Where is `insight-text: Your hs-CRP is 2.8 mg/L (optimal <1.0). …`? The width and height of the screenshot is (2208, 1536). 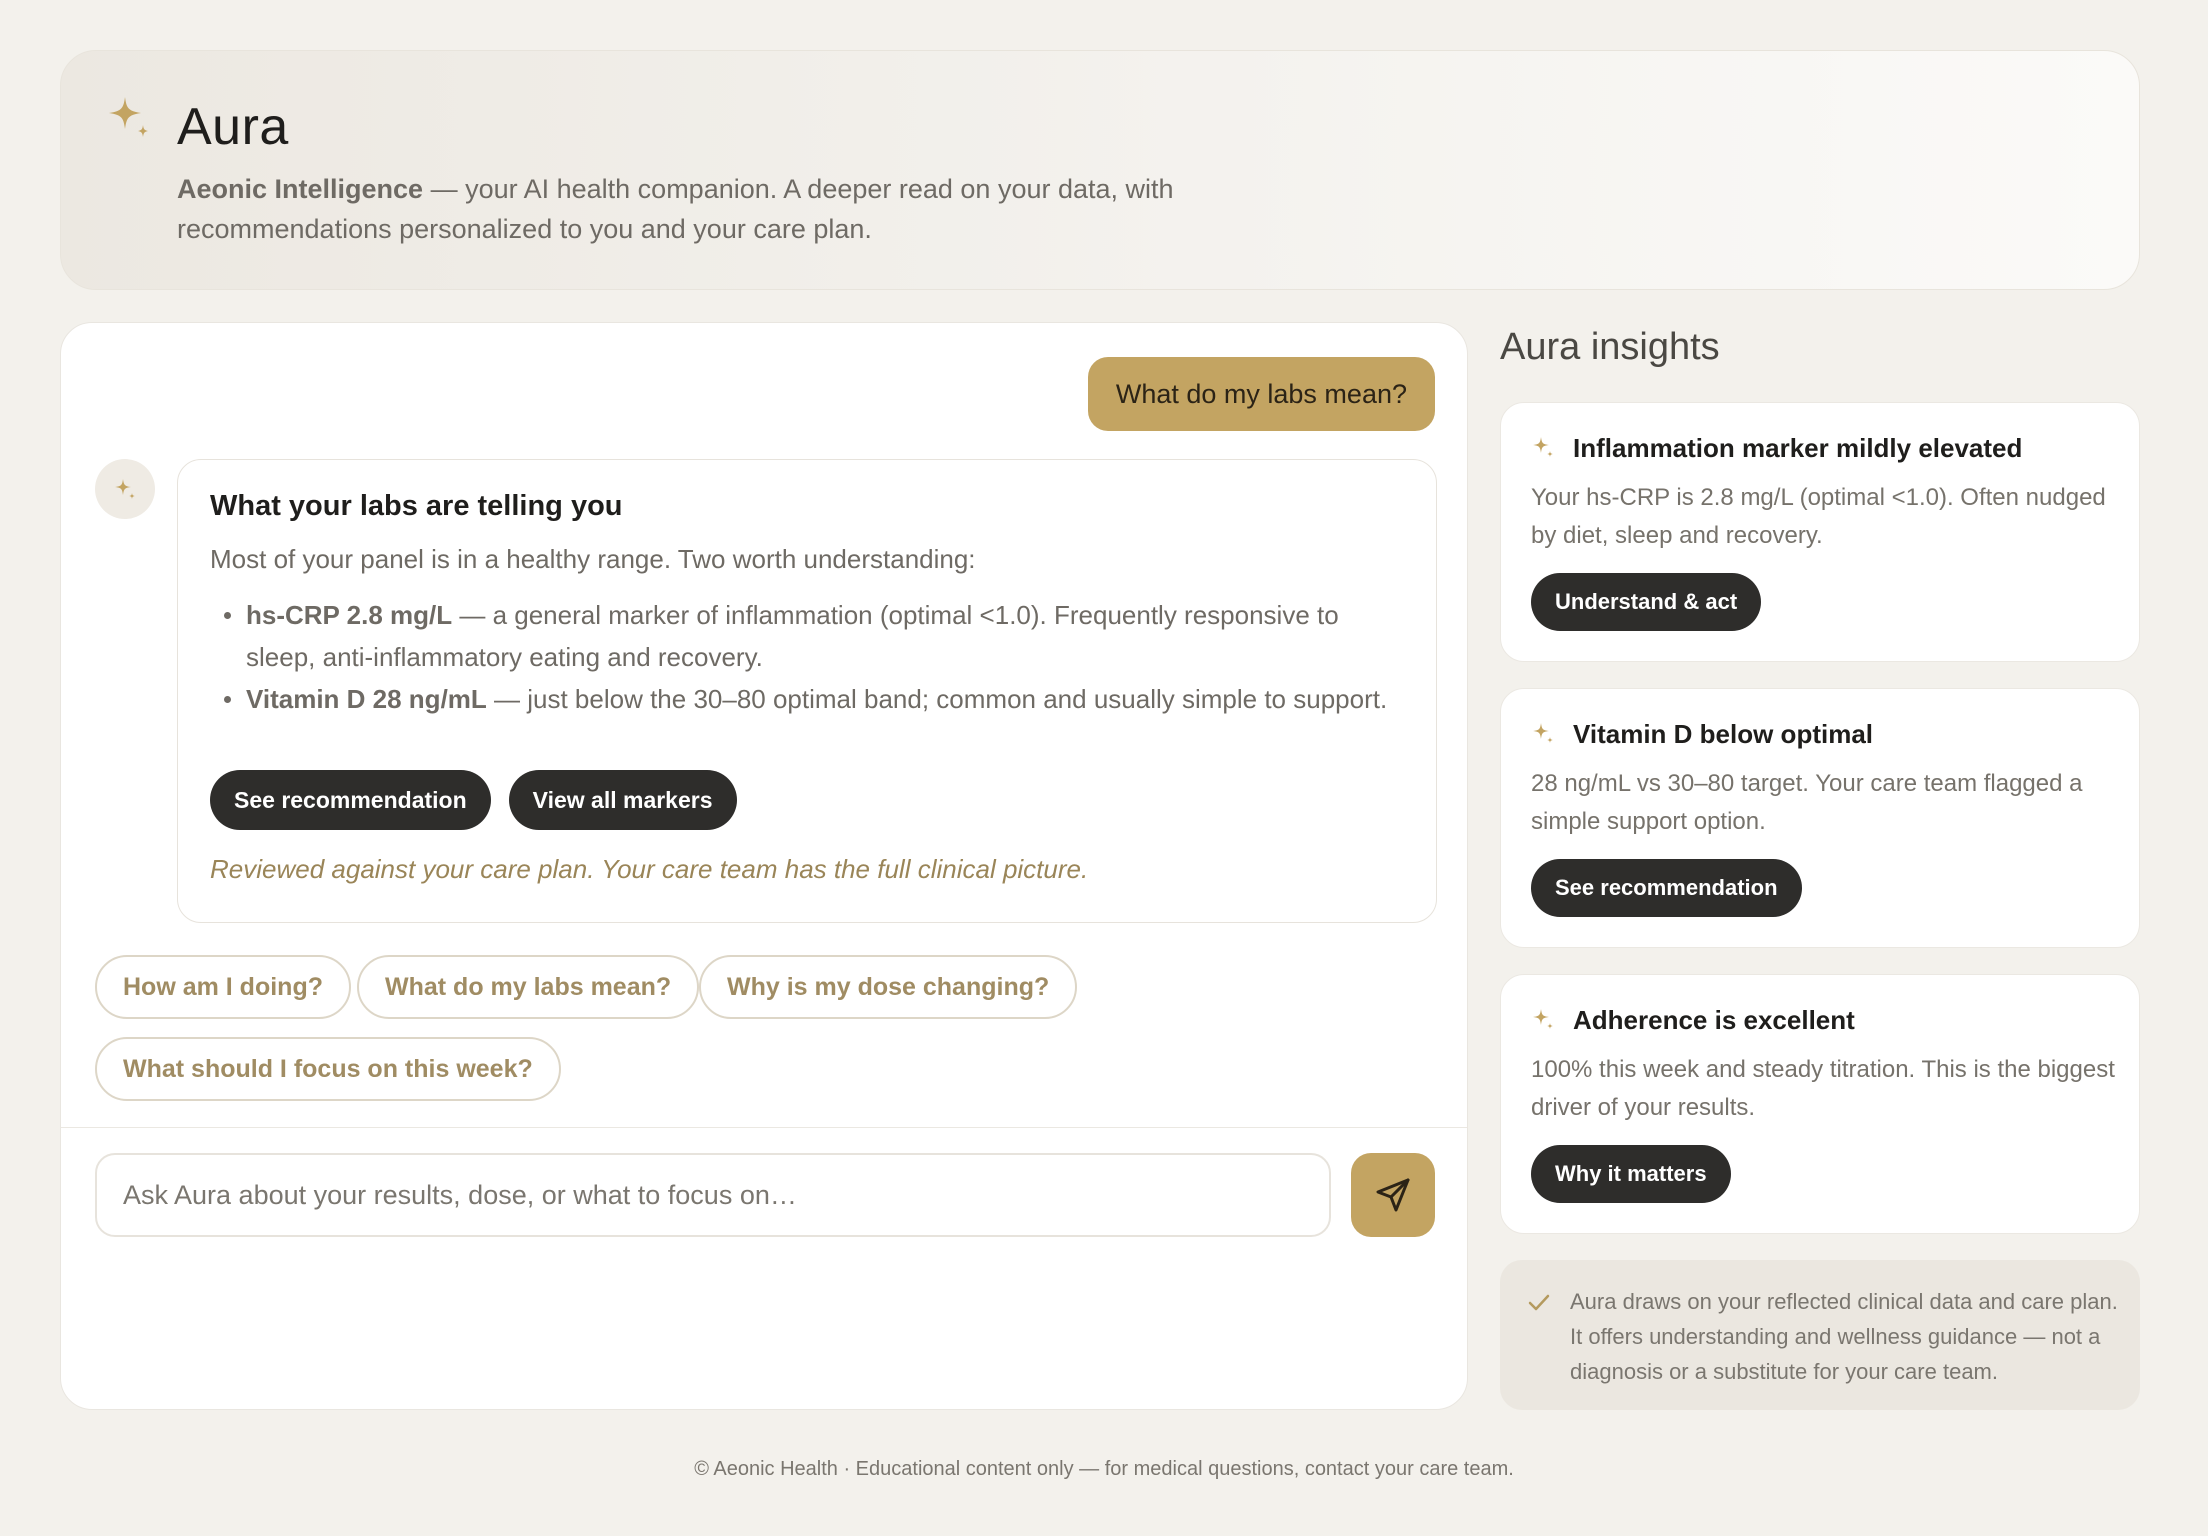 insight-text: Your hs-CRP is 2.8 mg/L (optimal <1.0). … is located at coordinates (1818, 516).